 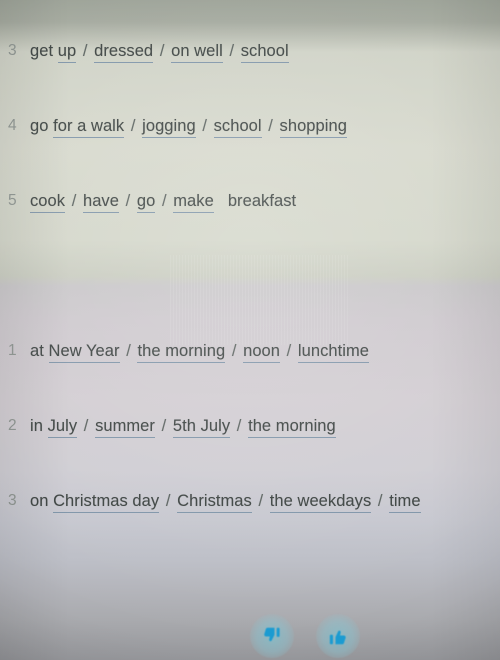 I want to click on question-row: 5 cook / have / go / make breakfast, so click(x=250, y=227).